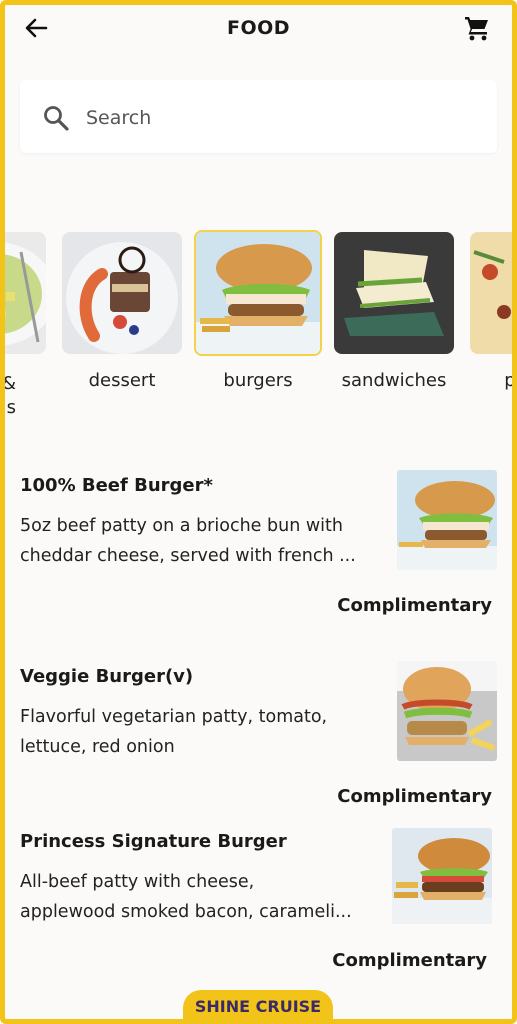  Describe the element at coordinates (258, 380) in the screenshot. I see `category-label: burgers` at that location.